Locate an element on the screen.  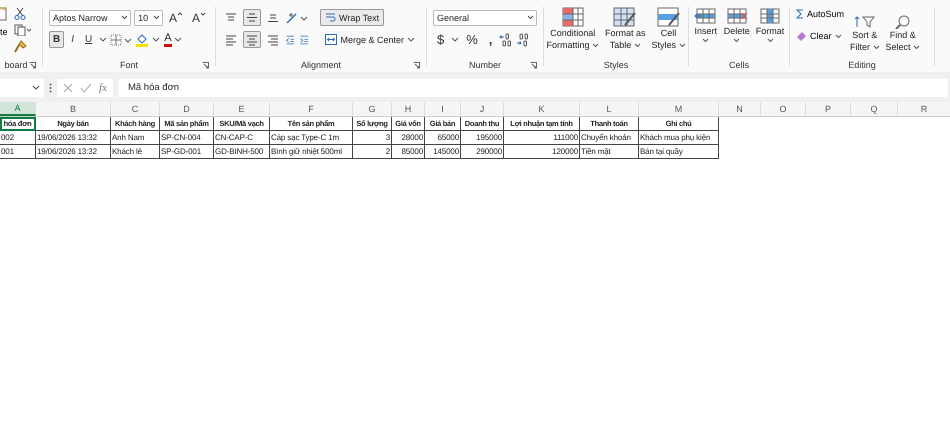
delete-button: Delete is located at coordinates (737, 32).